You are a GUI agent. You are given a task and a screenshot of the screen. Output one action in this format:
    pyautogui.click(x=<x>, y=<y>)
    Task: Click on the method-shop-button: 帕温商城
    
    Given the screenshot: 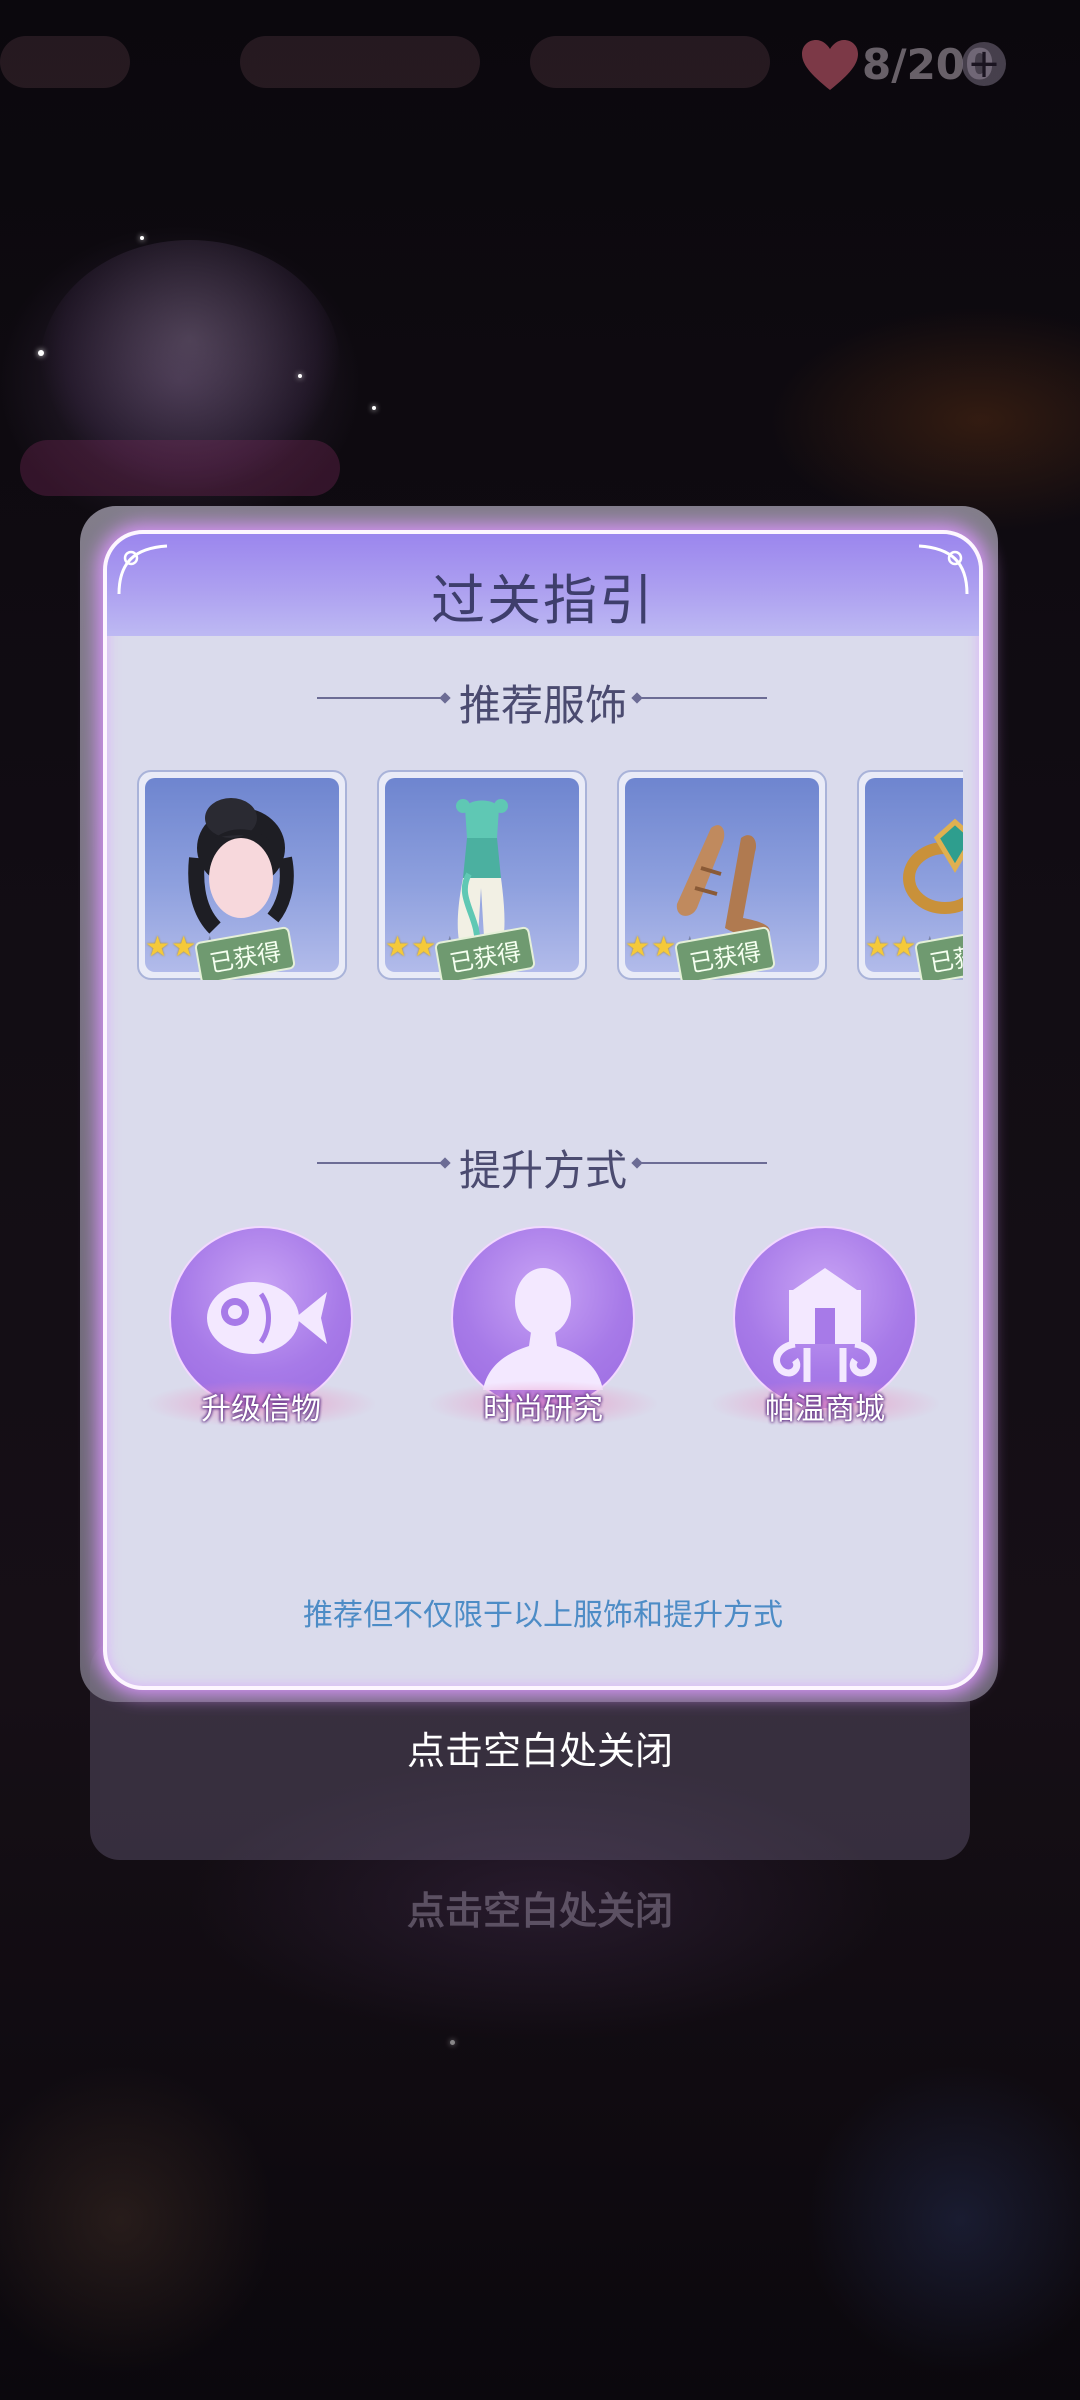 What is the action you would take?
    pyautogui.click(x=825, y=1326)
    